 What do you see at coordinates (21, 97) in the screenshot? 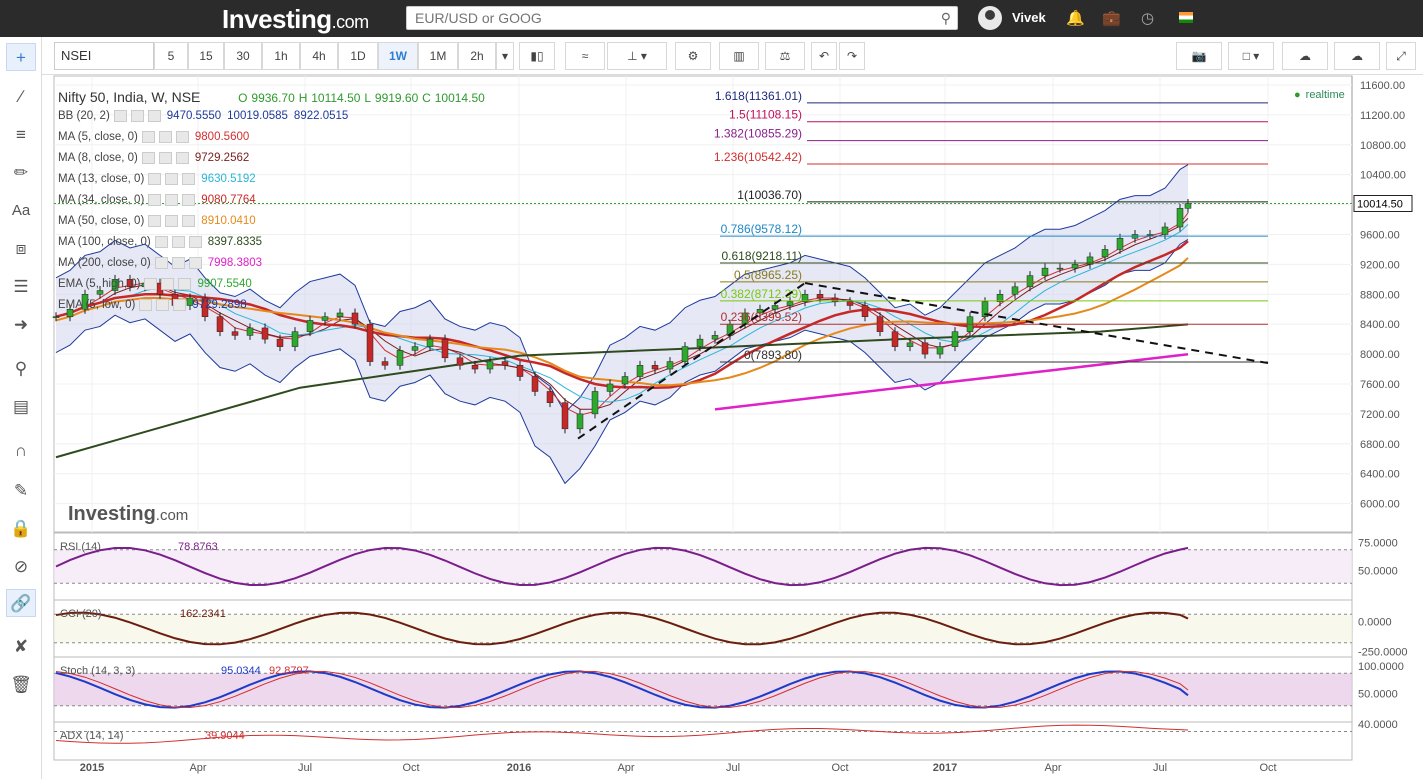
I see `trend-line-icon: ∕` at bounding box center [21, 97].